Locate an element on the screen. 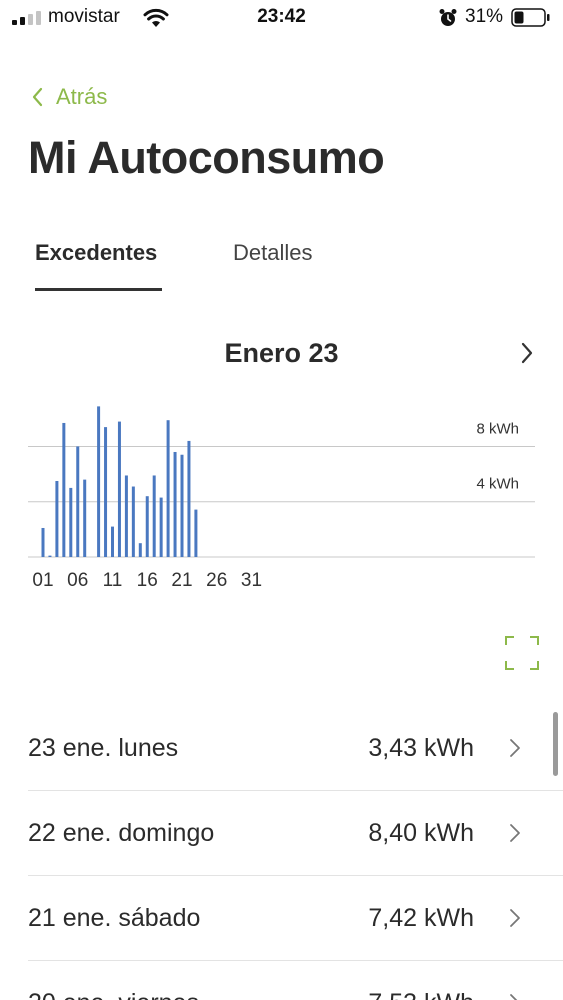 The image size is (563, 1000). list-item-value: 8,40 kWh is located at coordinates (421, 833).